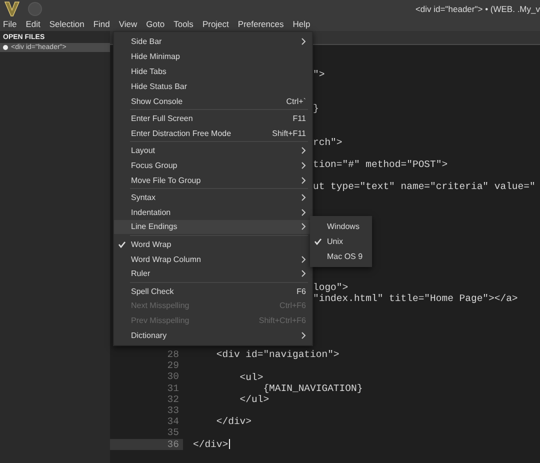 The height and width of the screenshot is (463, 540). Describe the element at coordinates (152, 291) in the screenshot. I see `menu-item-label: Spell Check` at that location.